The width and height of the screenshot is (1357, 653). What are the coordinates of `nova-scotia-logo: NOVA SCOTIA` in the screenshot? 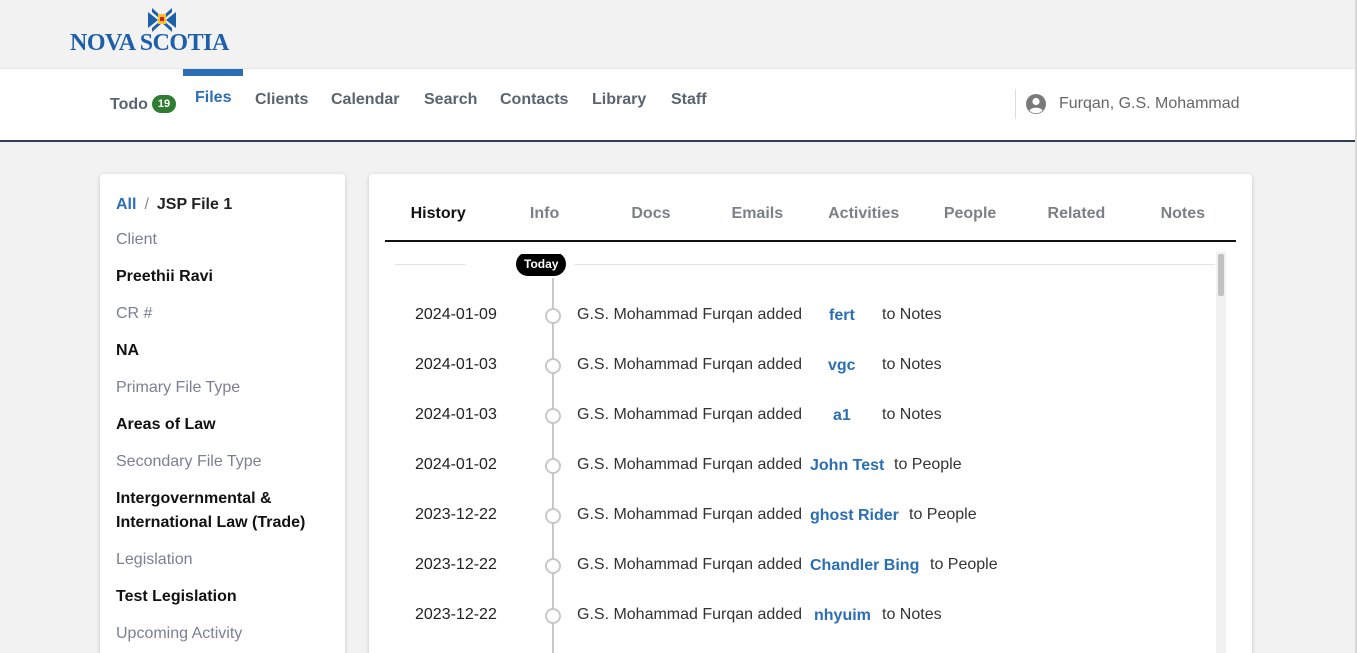 It's located at (160, 33).